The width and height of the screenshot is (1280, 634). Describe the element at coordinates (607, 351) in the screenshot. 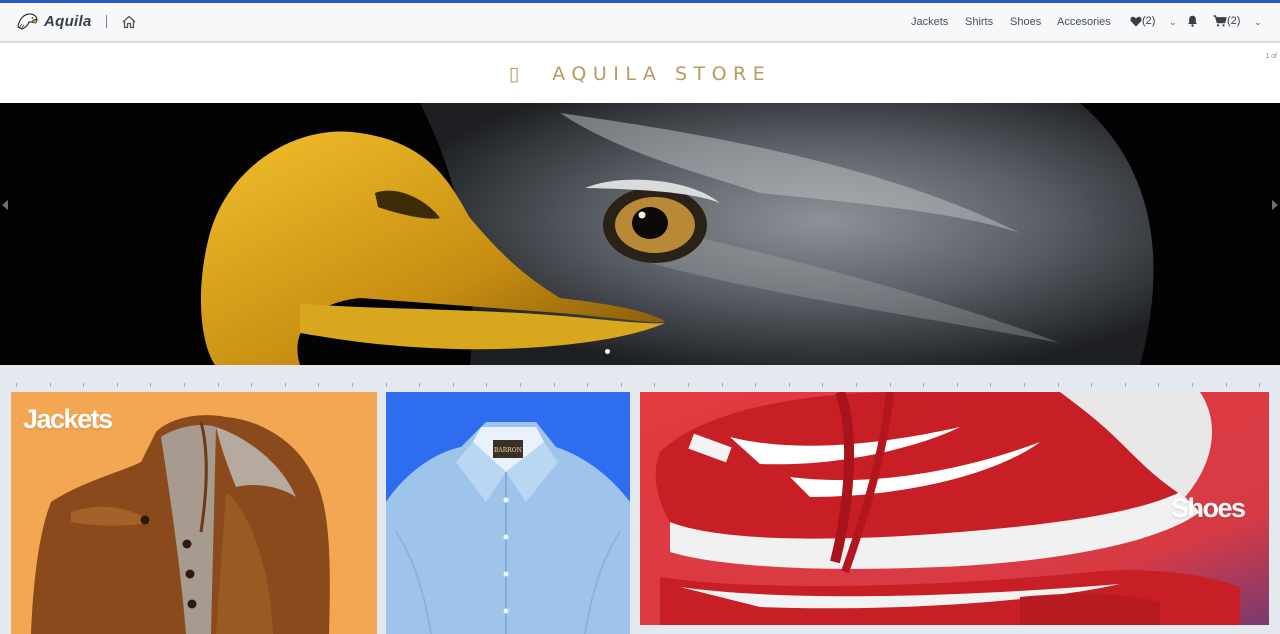

I see `carousel-indicator` at that location.